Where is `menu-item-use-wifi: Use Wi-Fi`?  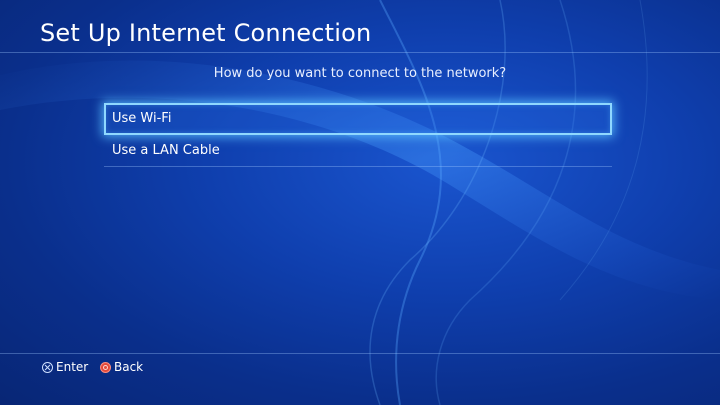 menu-item-use-wifi: Use Wi-Fi is located at coordinates (358, 119).